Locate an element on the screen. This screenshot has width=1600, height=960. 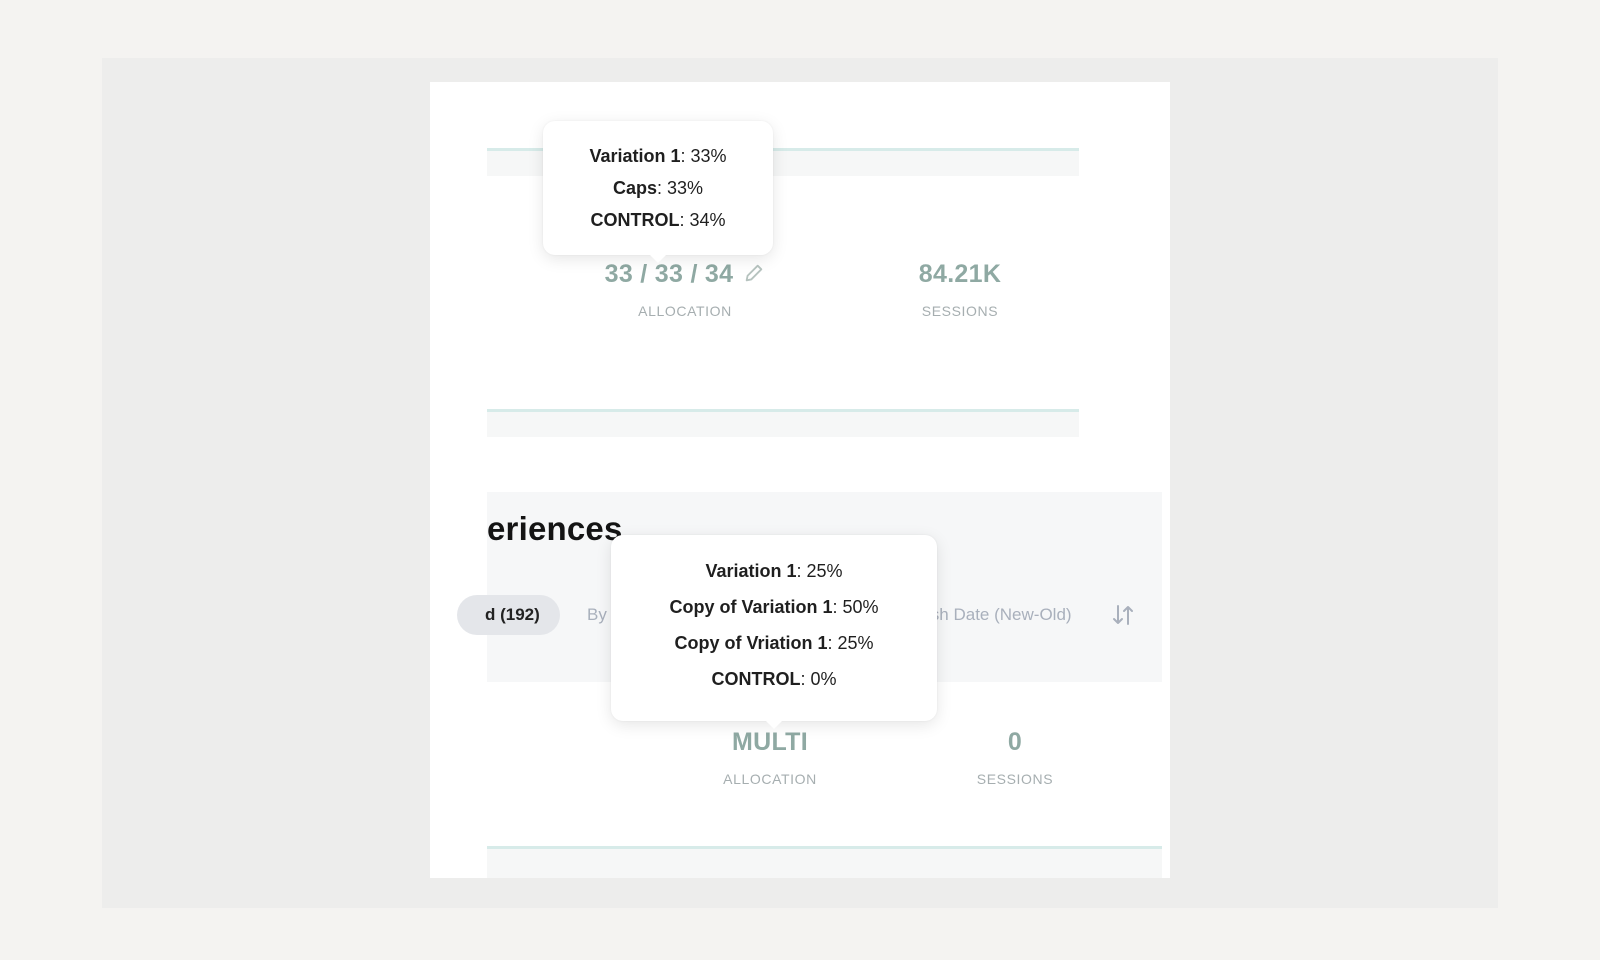
filter-pill: d (192) is located at coordinates (508, 615).